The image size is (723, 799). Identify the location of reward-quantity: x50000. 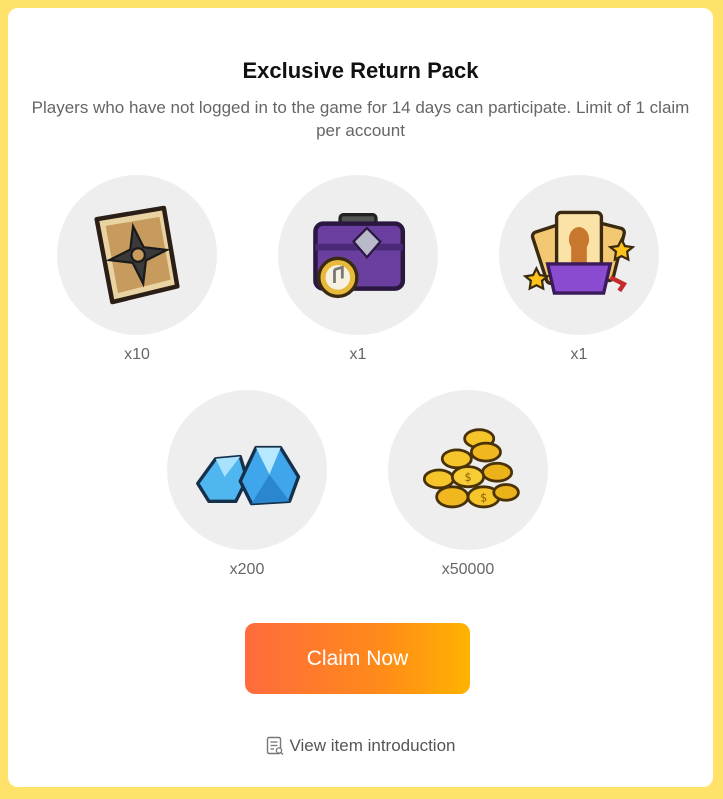
(468, 569).